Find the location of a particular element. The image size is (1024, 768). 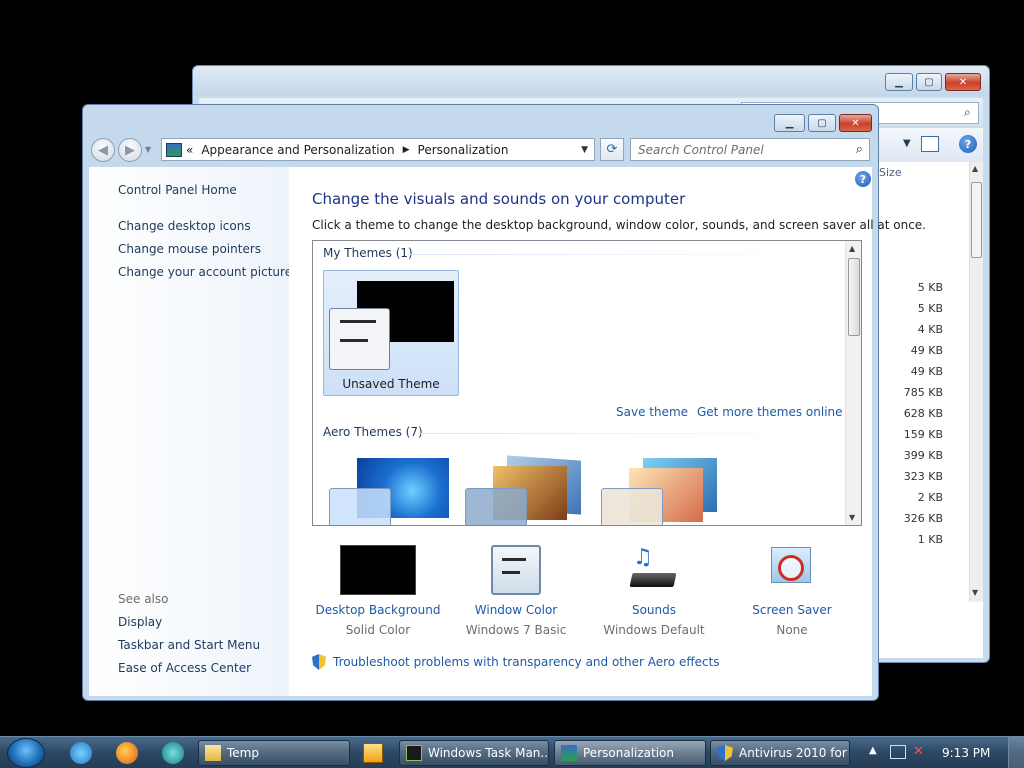

file-size-cell: 785 KB is located at coordinates (911, 392).